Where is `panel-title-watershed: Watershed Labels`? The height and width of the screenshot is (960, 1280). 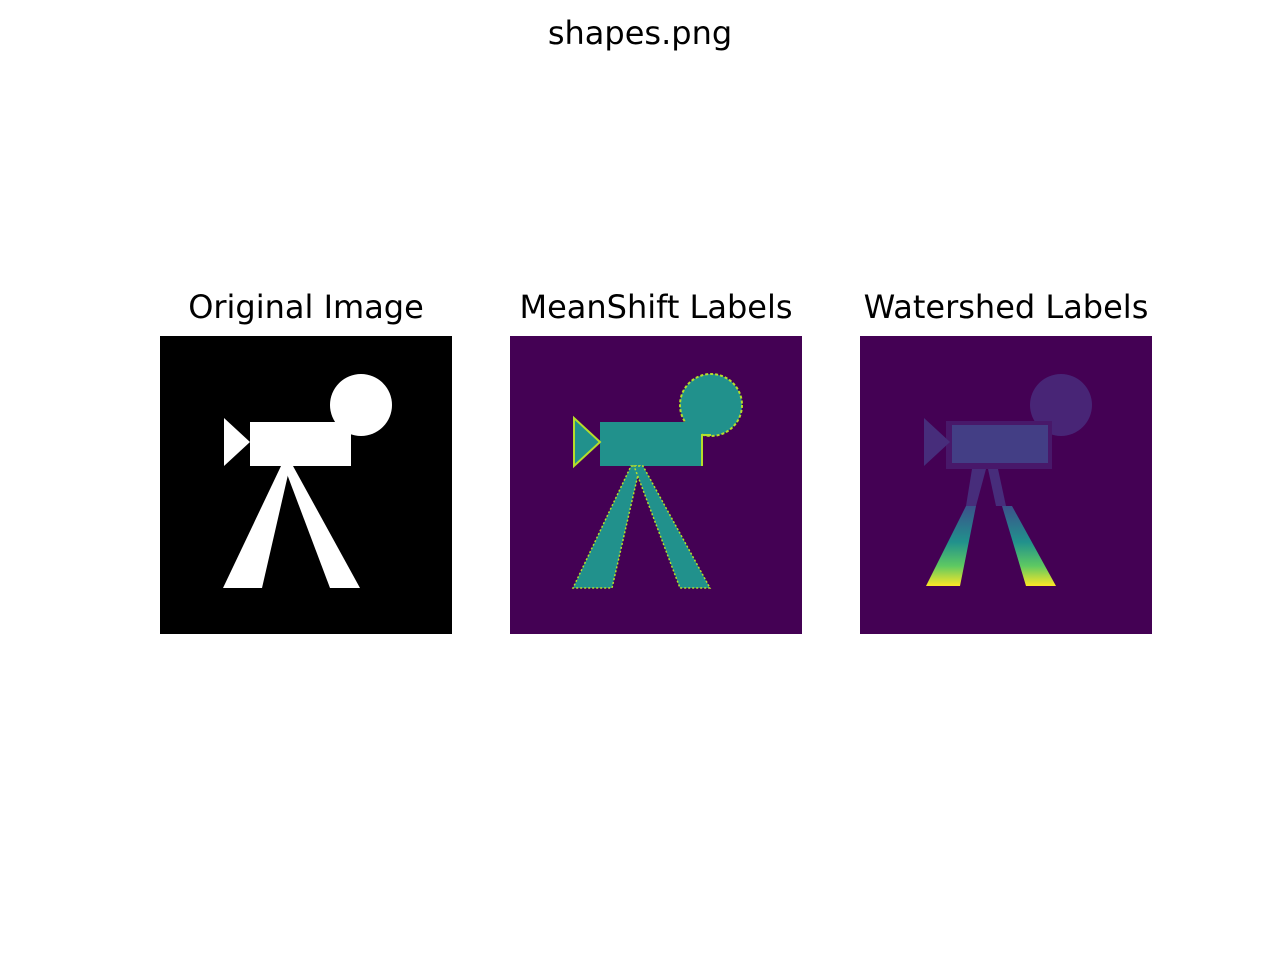
panel-title-watershed: Watershed Labels is located at coordinates (1006, 307).